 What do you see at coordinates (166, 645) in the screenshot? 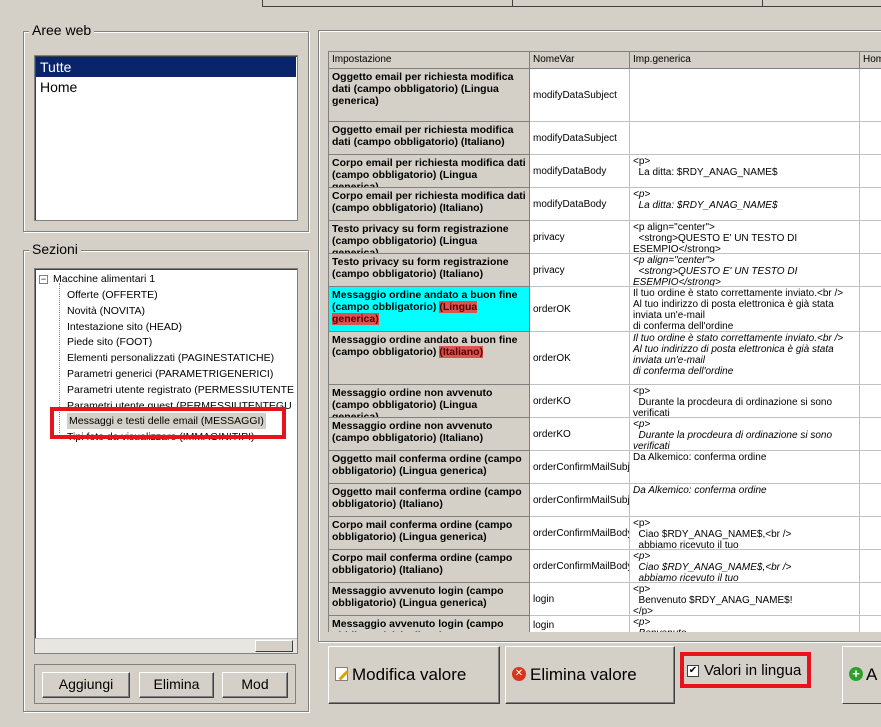
I see `tree-horizontal-scrollbar` at bounding box center [166, 645].